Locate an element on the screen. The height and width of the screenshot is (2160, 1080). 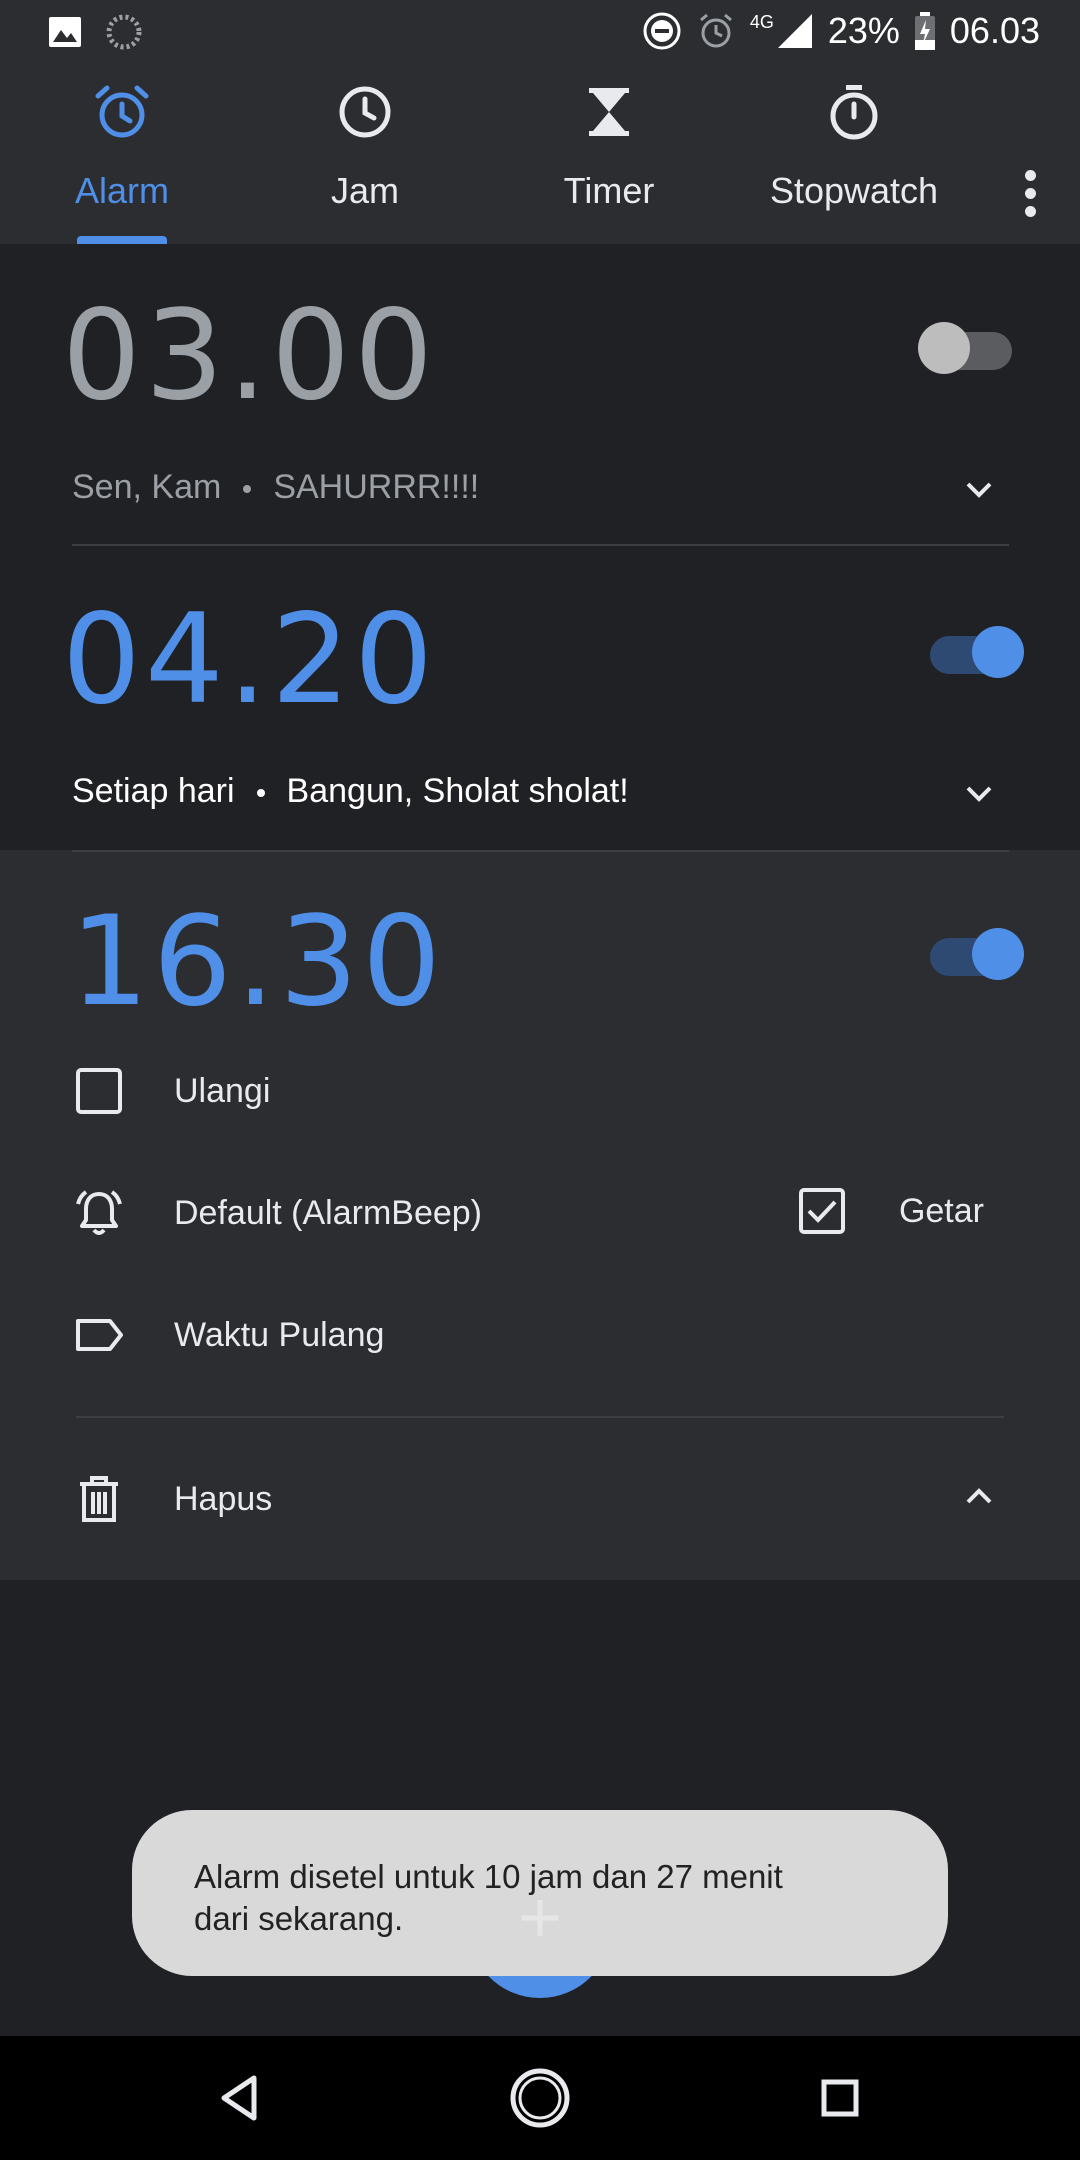
battery-percent: 23% is located at coordinates (863, 30).